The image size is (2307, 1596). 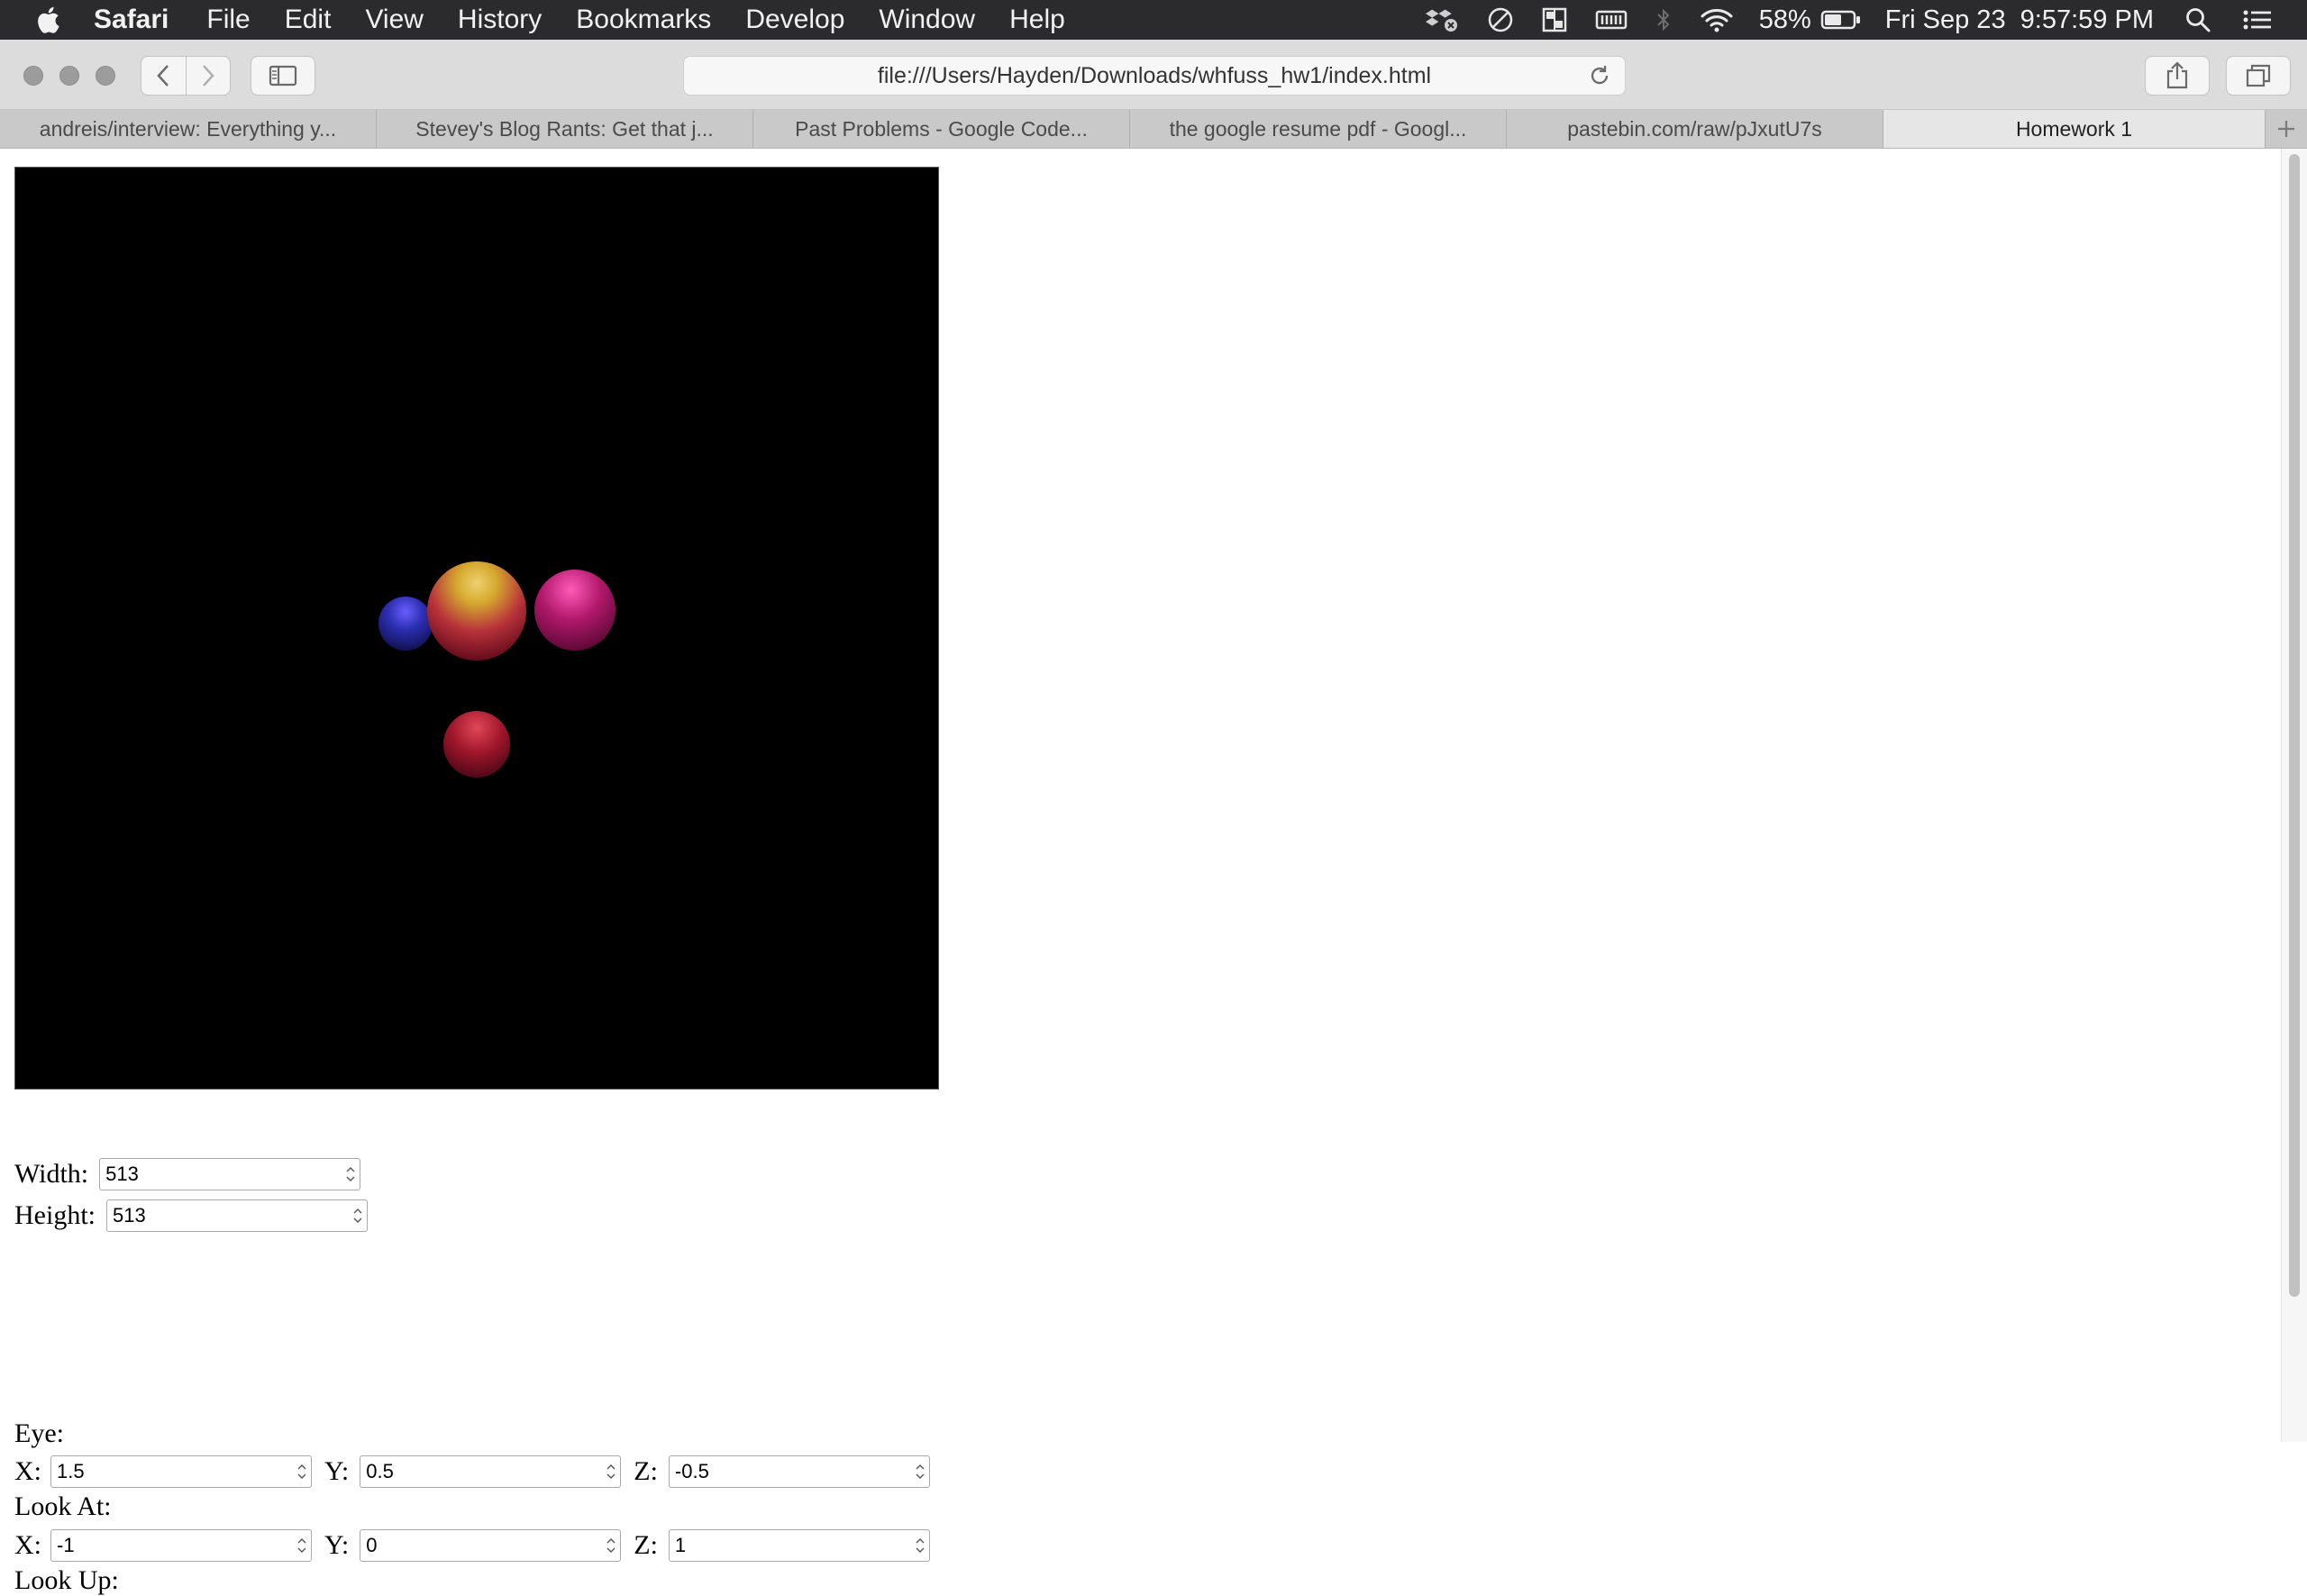 I want to click on look-at-row: X: -1 Y: 0 Z: 1, so click(x=472, y=1545).